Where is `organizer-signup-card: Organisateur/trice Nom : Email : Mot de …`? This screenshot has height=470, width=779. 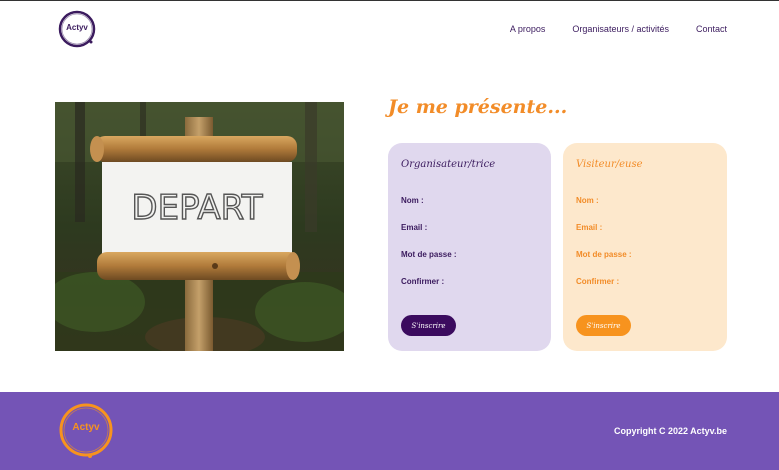 organizer-signup-card: Organisateur/trice Nom : Email : Mot de … is located at coordinates (469, 247).